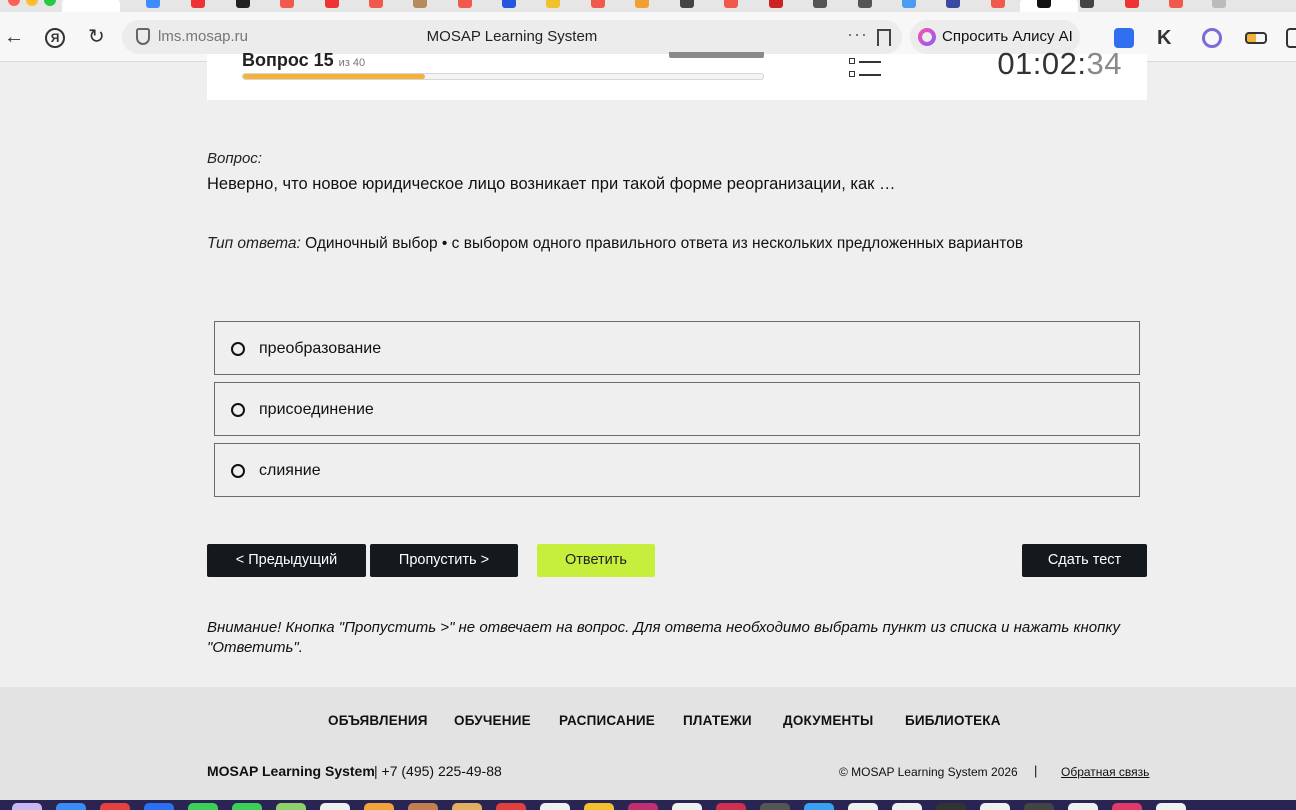 Image resolution: width=1296 pixels, height=810 pixels. What do you see at coordinates (828, 720) in the screenshot?
I see `footer-link-documents: ДОКУМЕНТЫ` at bounding box center [828, 720].